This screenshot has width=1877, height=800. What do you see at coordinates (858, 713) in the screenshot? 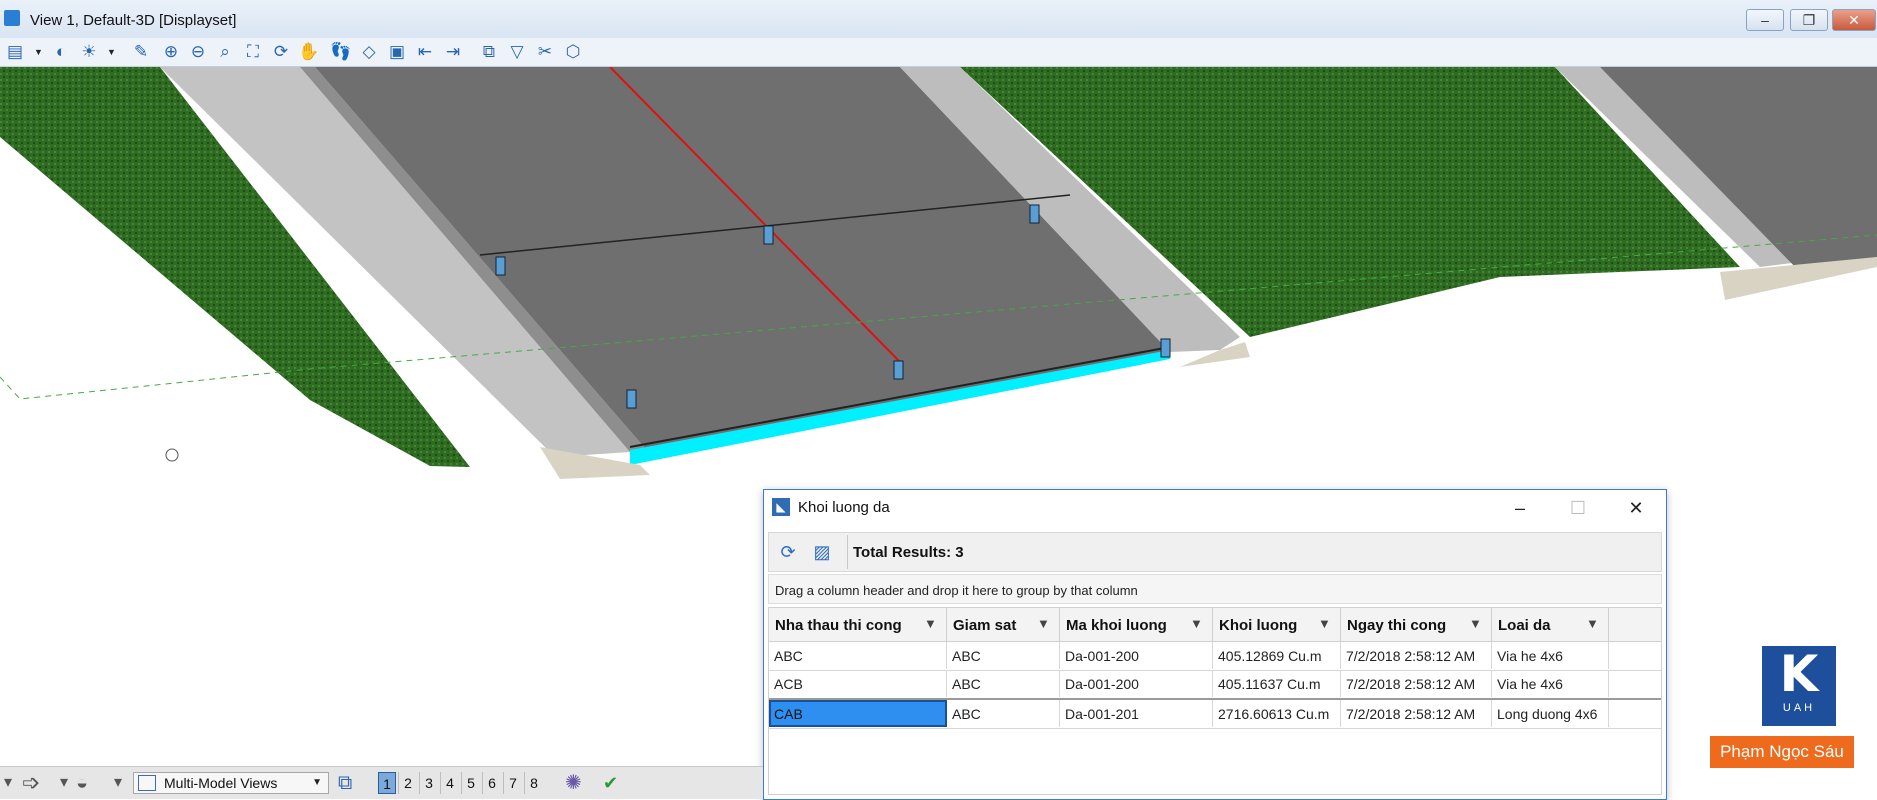
I see `table-cell-selected: CAB` at bounding box center [858, 713].